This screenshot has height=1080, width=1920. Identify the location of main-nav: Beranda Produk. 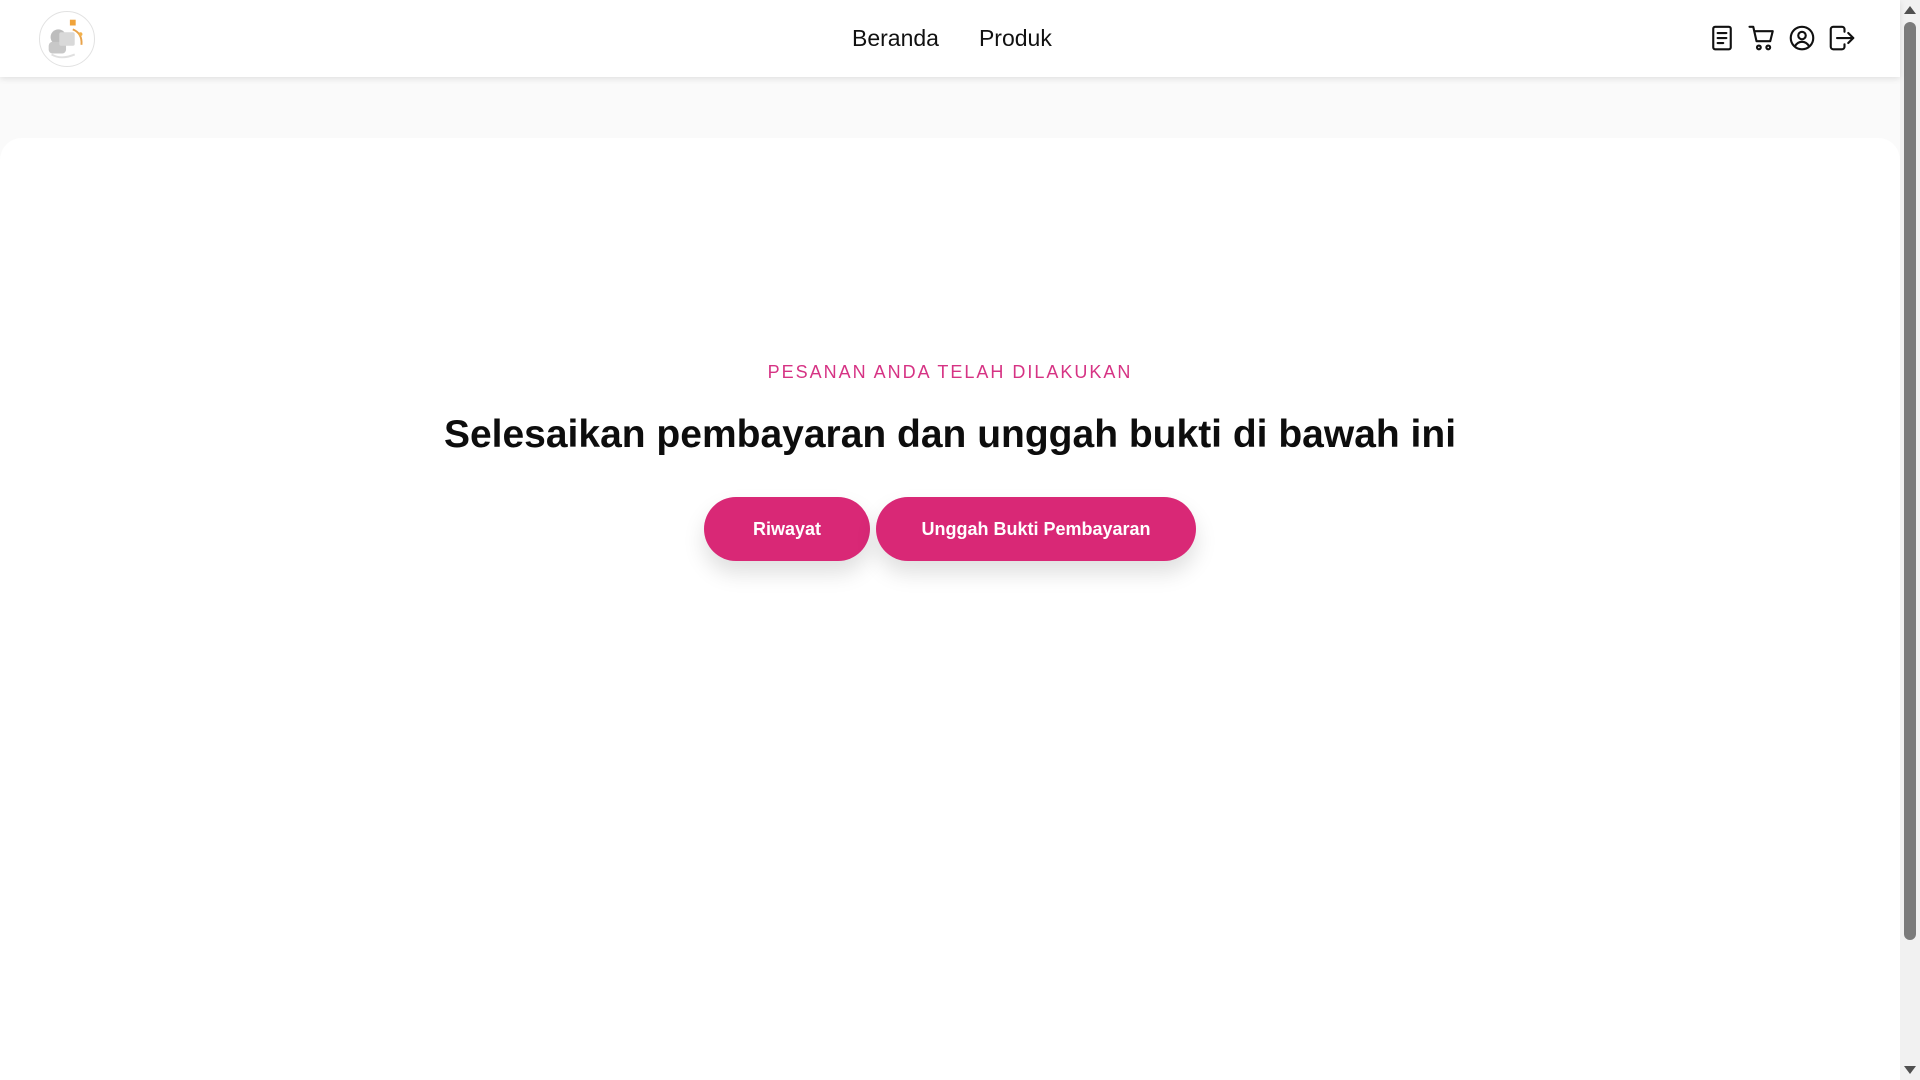
(952, 38).